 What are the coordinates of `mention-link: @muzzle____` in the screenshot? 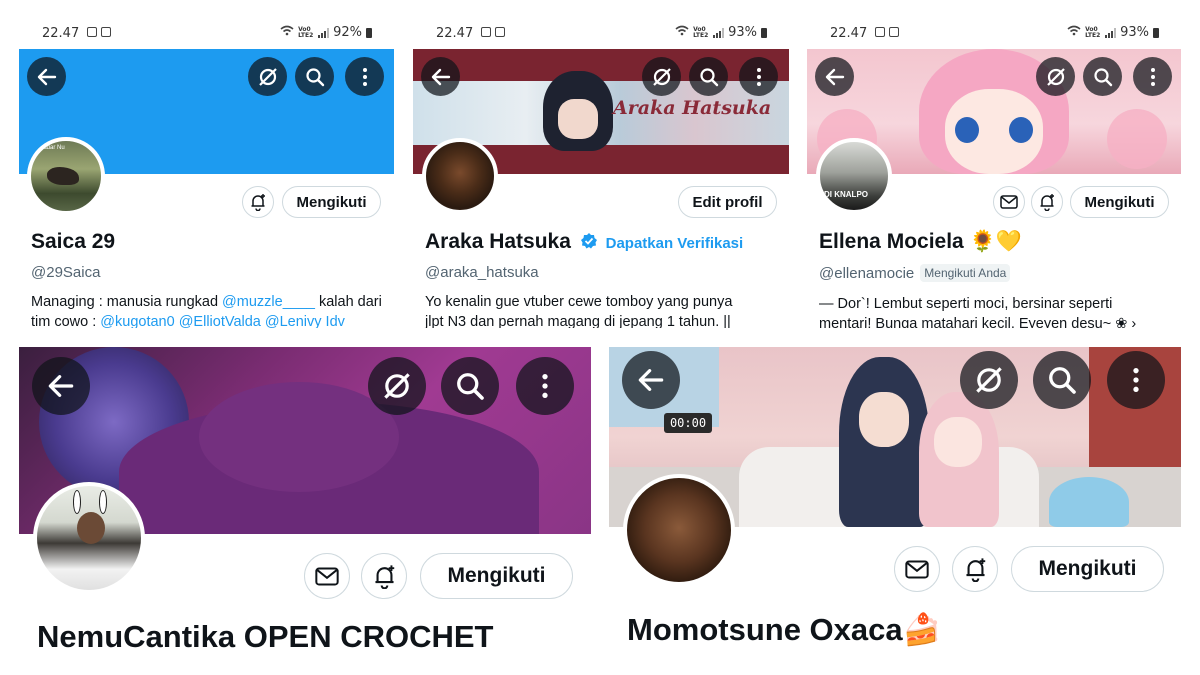 It's located at (268, 302).